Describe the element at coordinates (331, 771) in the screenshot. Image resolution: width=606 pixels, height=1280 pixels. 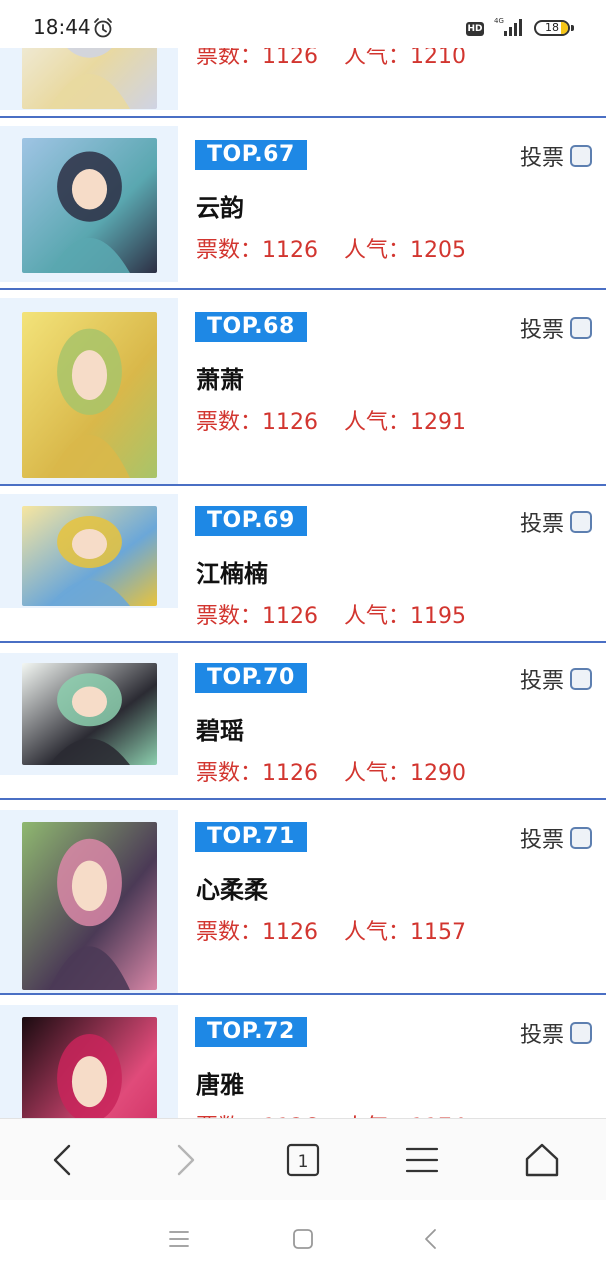
I see `item-stats: 票数：1126 人气：1290` at that location.